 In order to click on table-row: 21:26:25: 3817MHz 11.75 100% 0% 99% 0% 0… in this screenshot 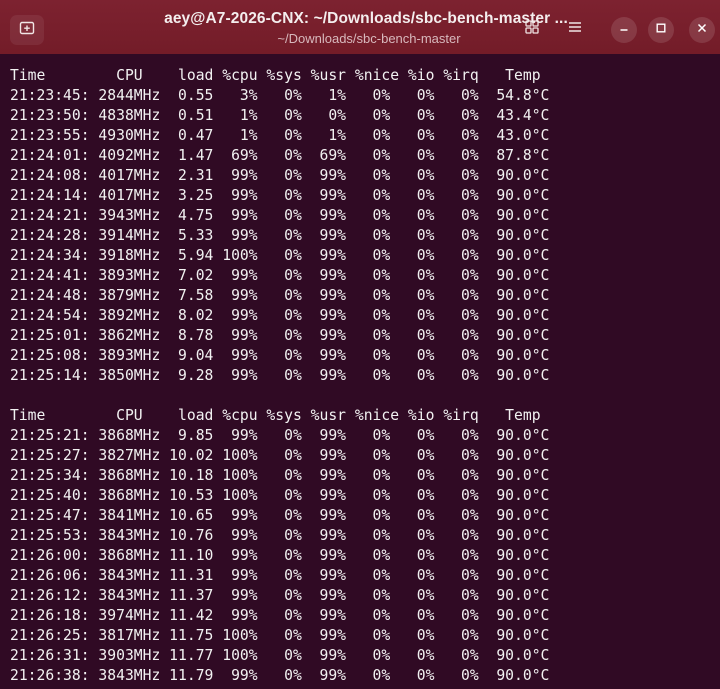, I will do `click(280, 635)`.